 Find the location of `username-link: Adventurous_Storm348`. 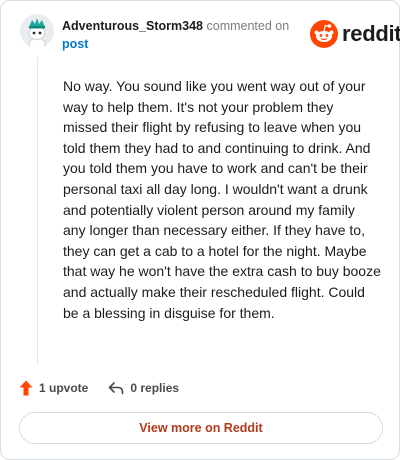

username-link: Adventurous_Storm348 is located at coordinates (132, 26).